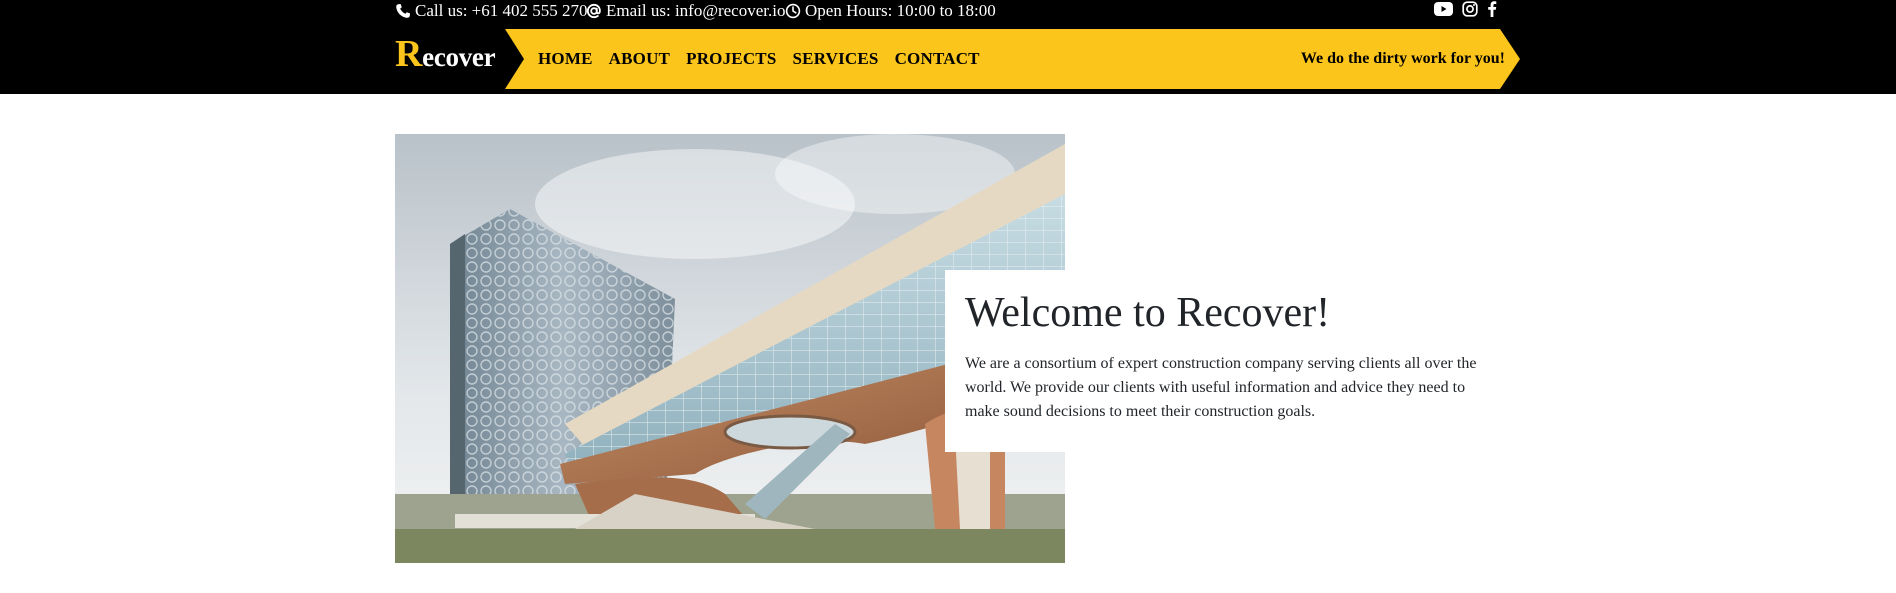 The image size is (1896, 593). I want to click on instagram-icon, so click(1470, 11).